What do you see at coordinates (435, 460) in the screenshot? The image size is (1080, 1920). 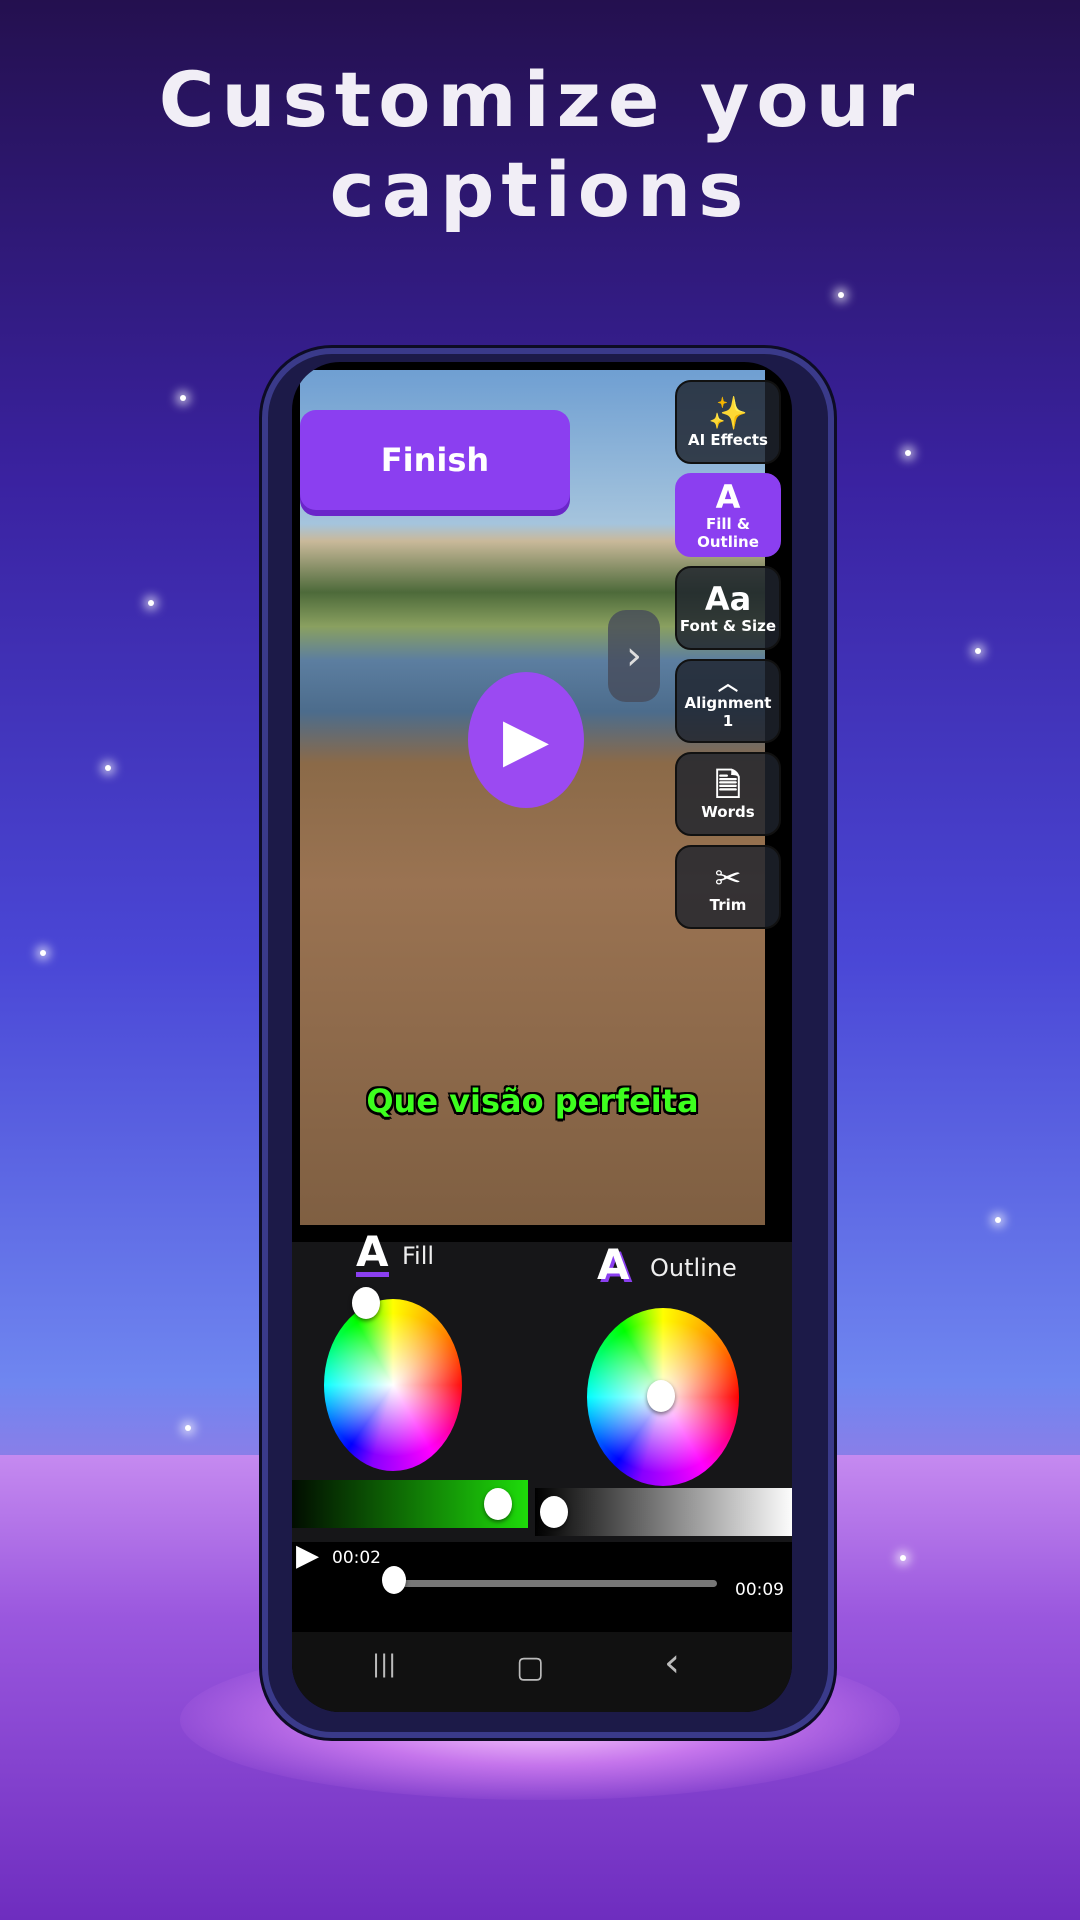 I see `finish-button: Finish` at bounding box center [435, 460].